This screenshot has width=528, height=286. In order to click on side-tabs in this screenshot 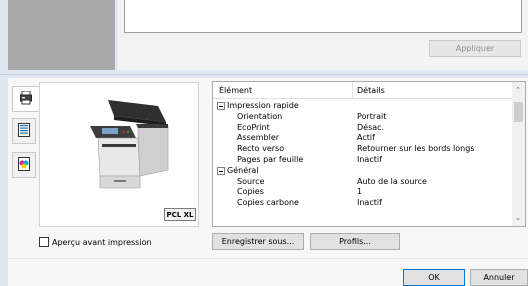, I will do `click(23, 154)`.